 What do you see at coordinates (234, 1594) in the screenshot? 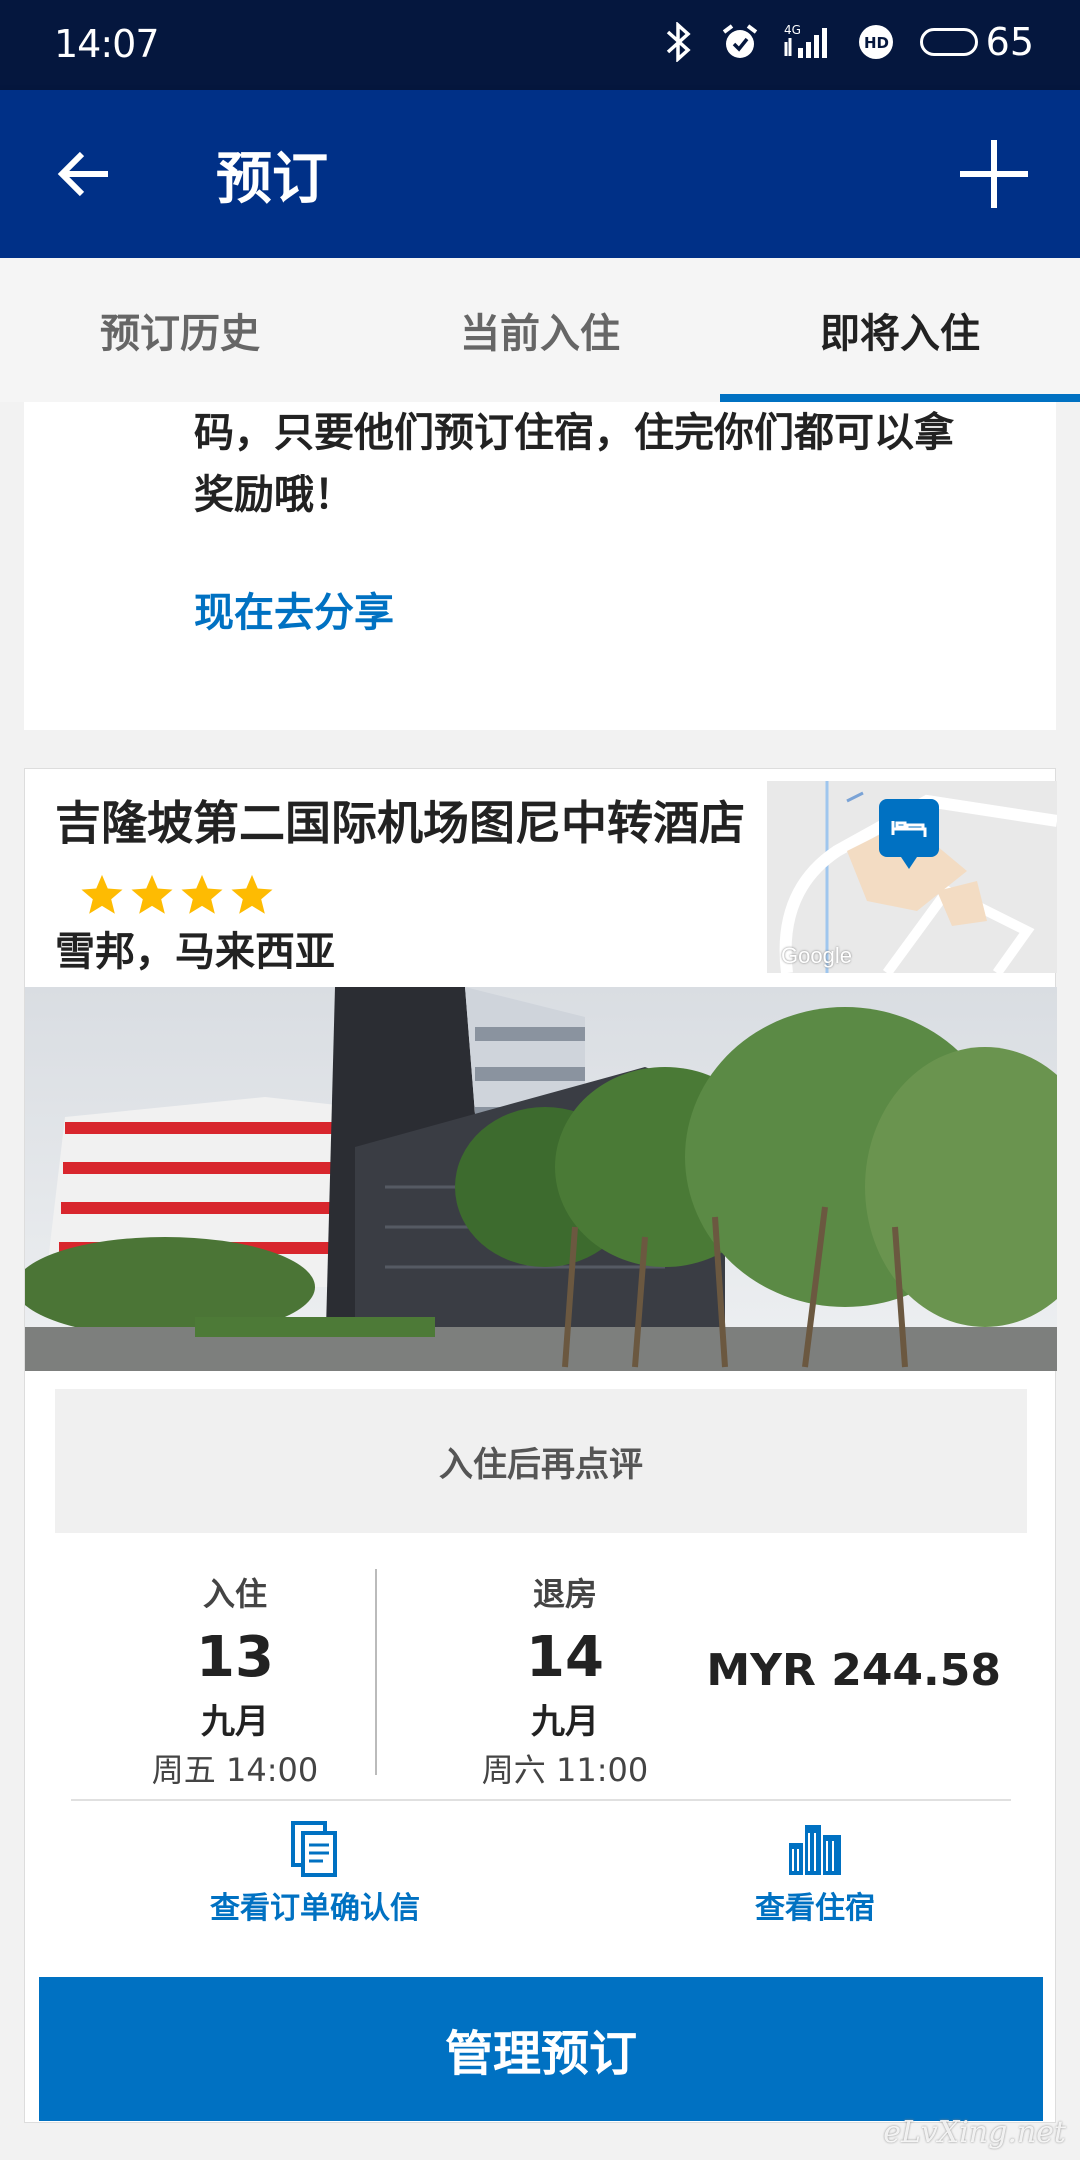
I see `checkin-label: 入住` at bounding box center [234, 1594].